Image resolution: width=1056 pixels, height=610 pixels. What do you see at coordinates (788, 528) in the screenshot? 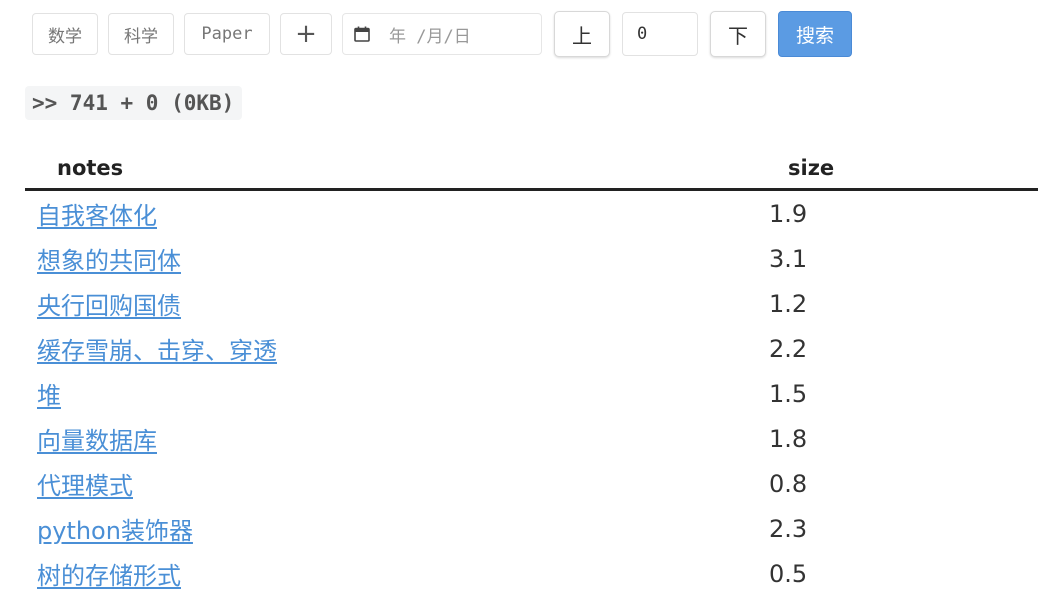
I see `note-size-cell: 2.3` at bounding box center [788, 528].